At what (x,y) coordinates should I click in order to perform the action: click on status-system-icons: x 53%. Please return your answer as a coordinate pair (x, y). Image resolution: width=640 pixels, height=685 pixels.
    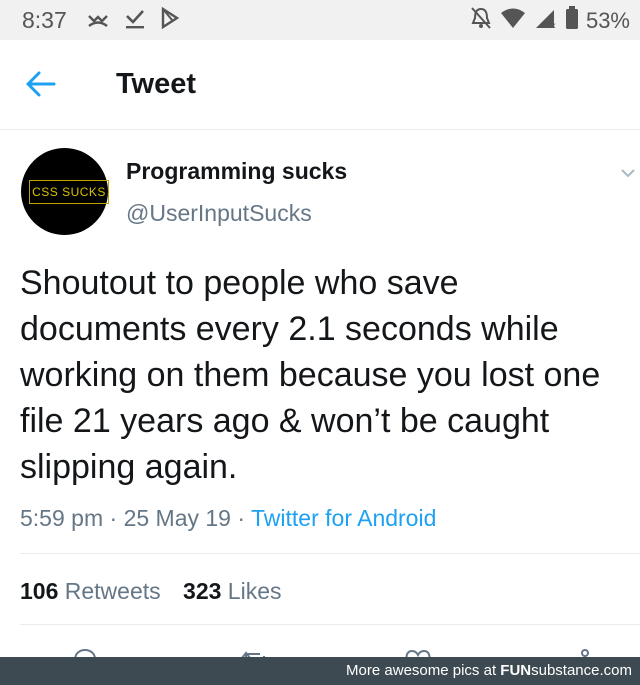
    Looking at the image, I should click on (550, 20).